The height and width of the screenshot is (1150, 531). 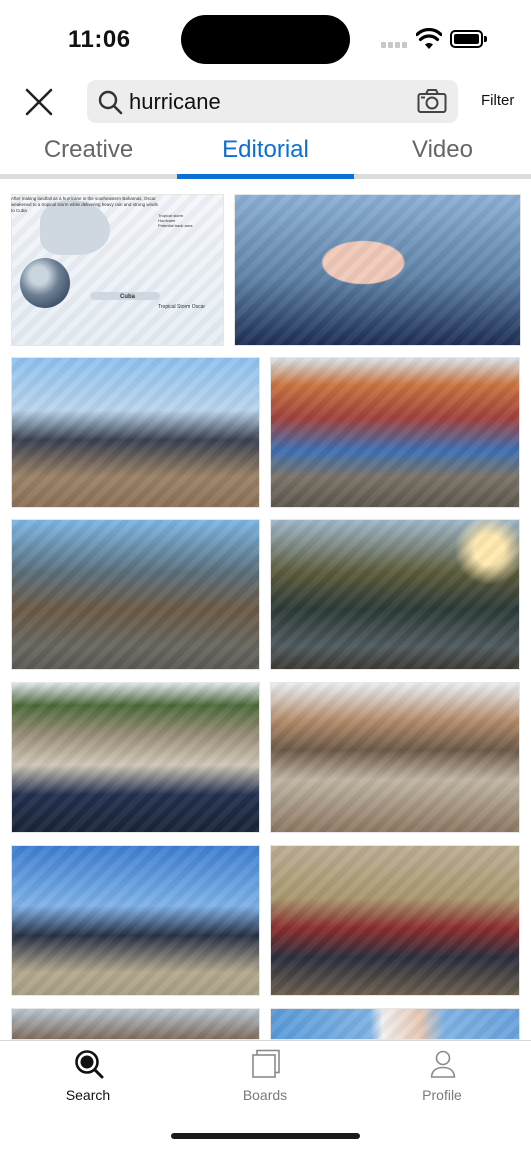 I want to click on boards-icon, so click(x=266, y=1063).